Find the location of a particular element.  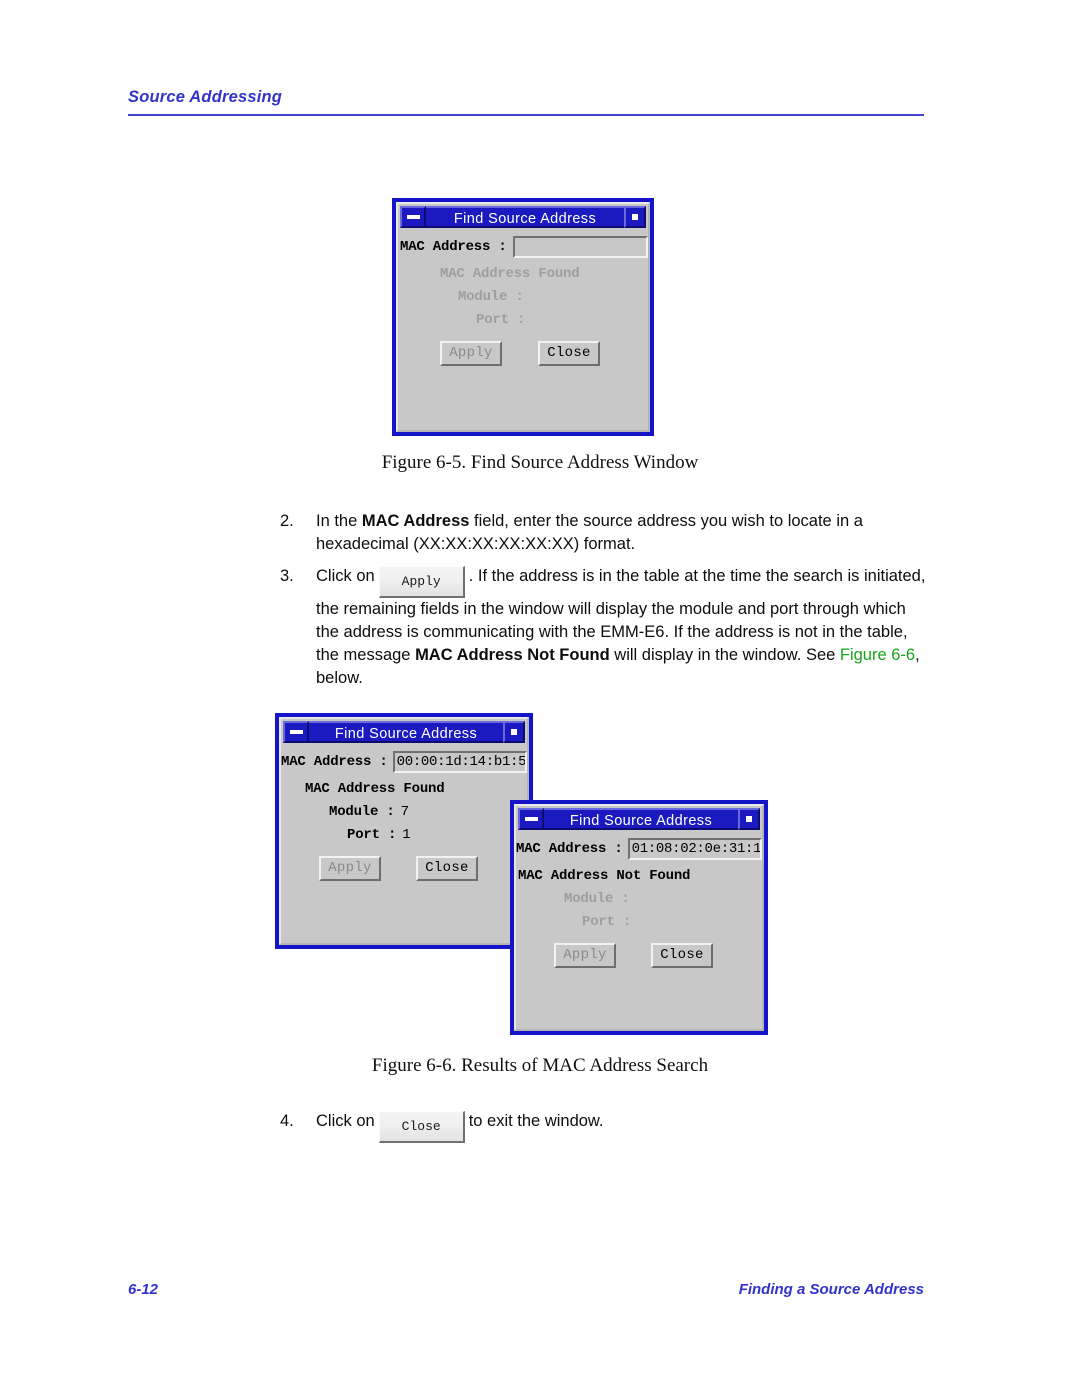

step-2-number: 2. is located at coordinates (287, 521).